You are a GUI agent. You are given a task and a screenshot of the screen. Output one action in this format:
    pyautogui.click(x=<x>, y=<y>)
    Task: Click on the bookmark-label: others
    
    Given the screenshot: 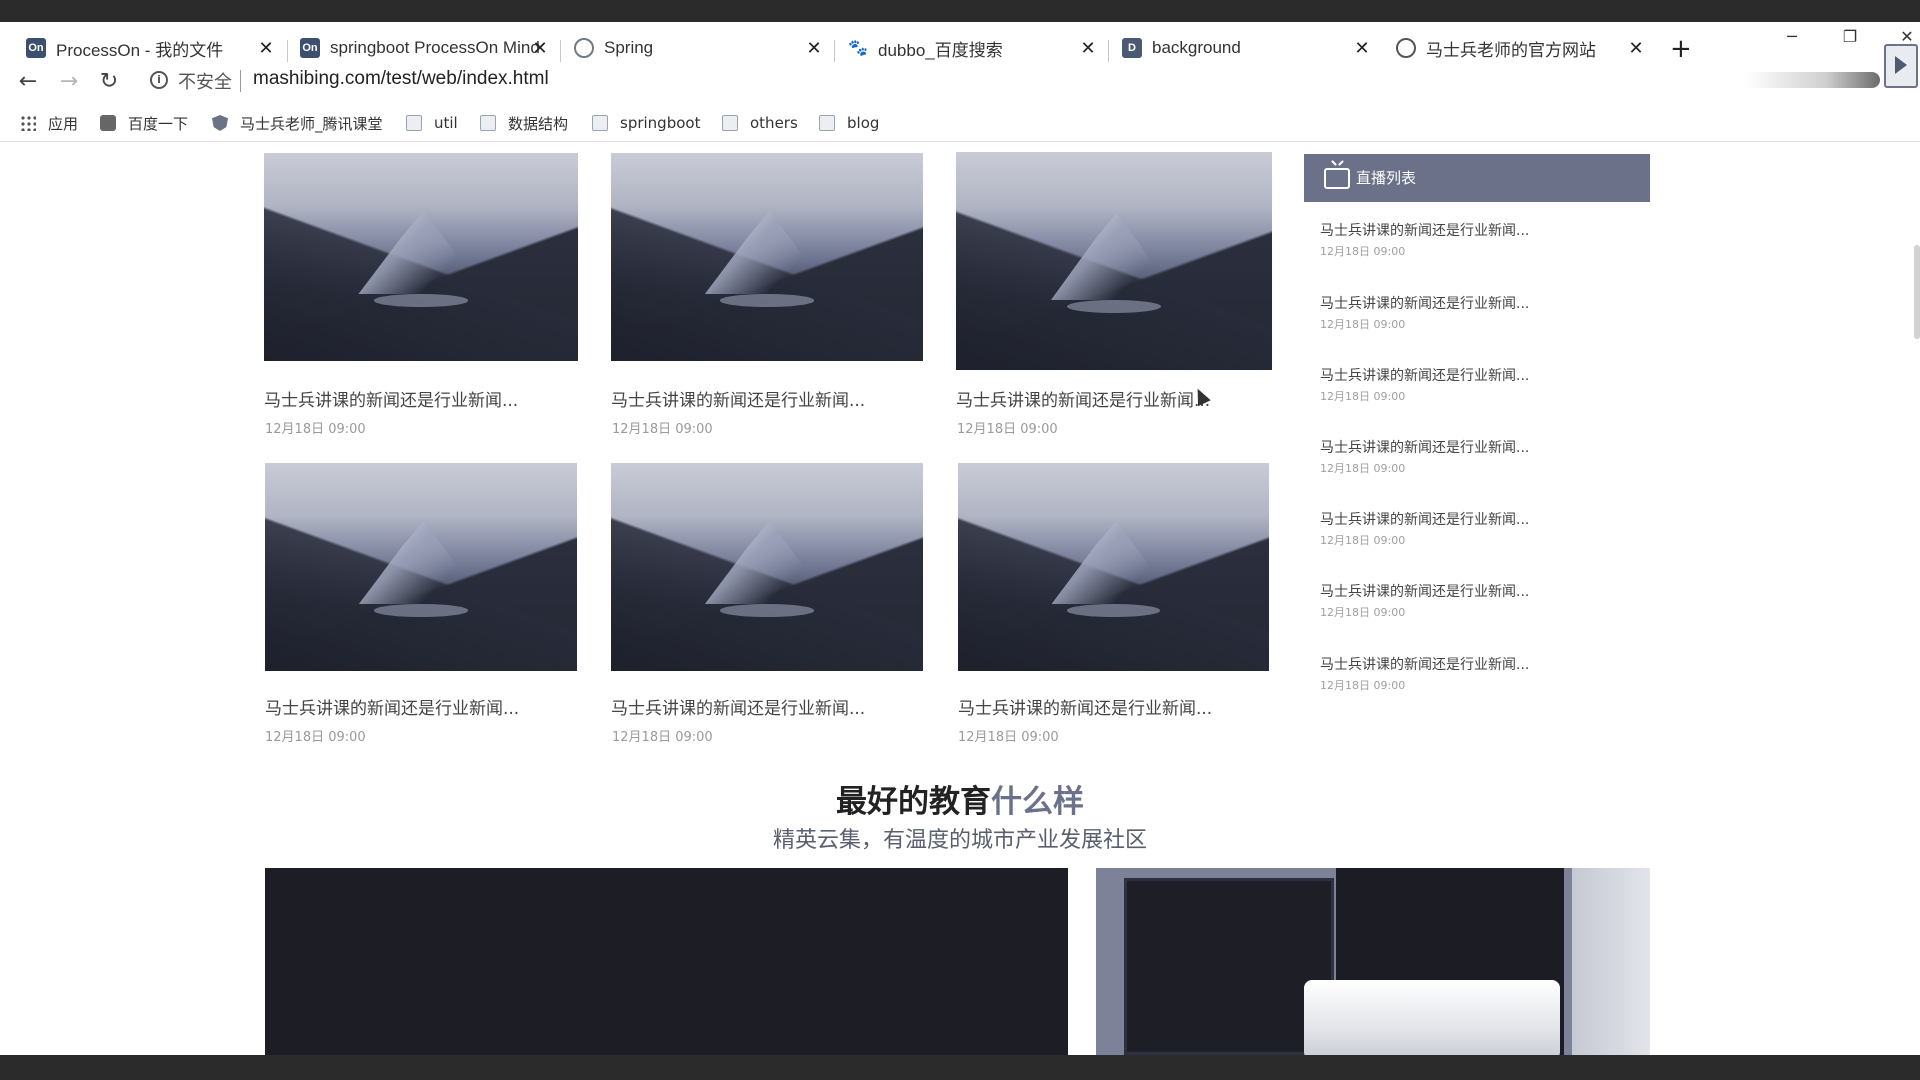 What is the action you would take?
    pyautogui.click(x=774, y=123)
    